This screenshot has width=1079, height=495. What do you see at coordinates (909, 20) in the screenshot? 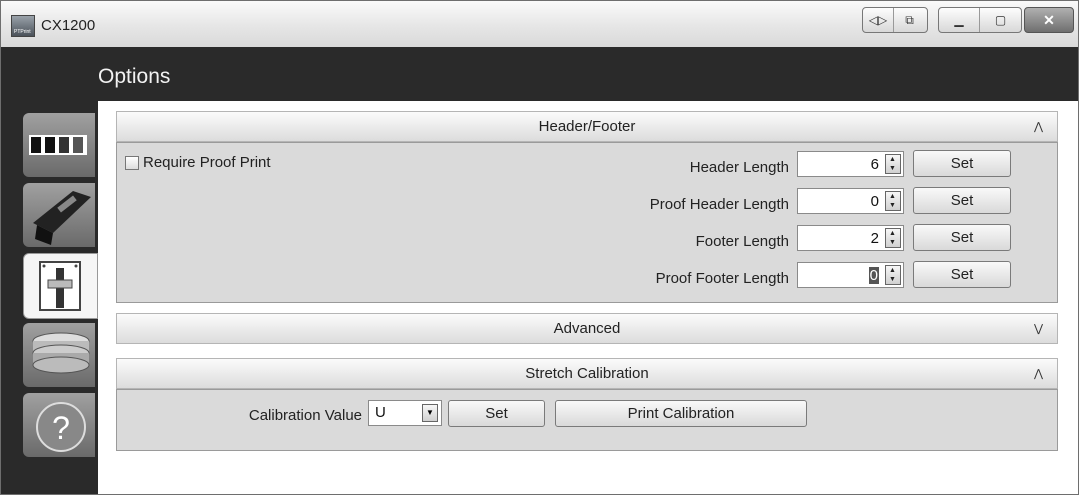
I see `export-icon: ⧉` at bounding box center [909, 20].